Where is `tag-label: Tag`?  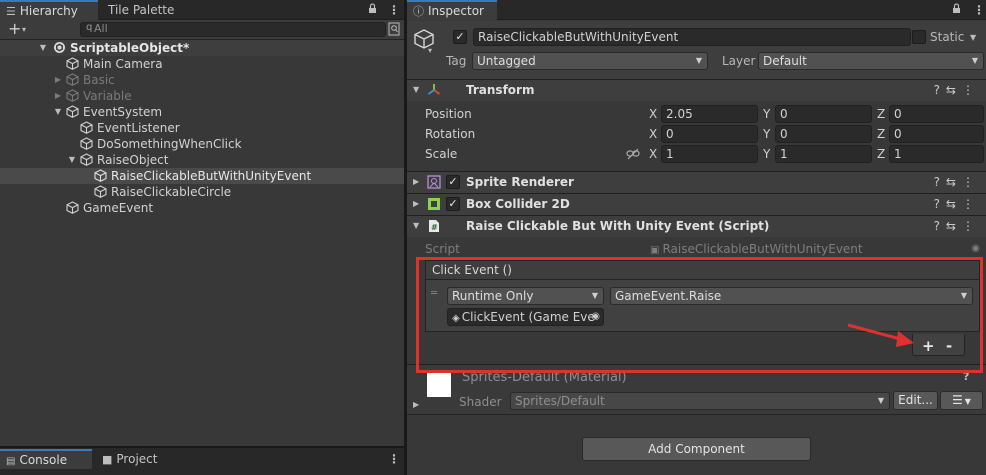 tag-label: Tag is located at coordinates (456, 61).